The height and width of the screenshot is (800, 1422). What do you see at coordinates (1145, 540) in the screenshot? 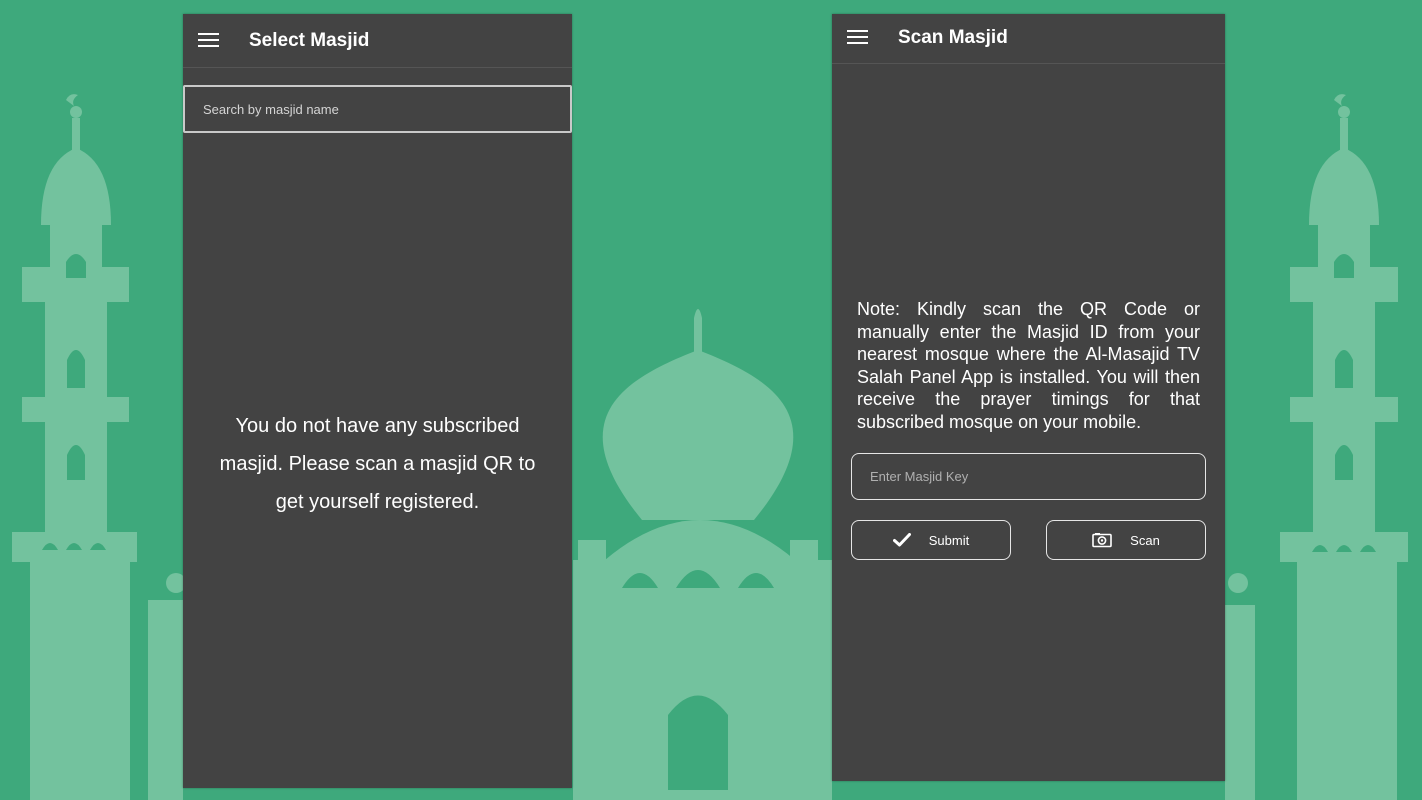
I see `scan-label: Scan` at bounding box center [1145, 540].